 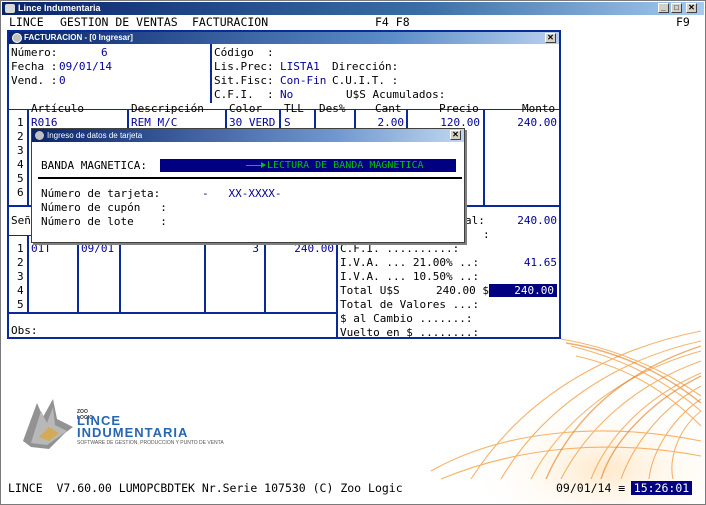 I want to click on banda-magnetica-label: BANDA MAGNETICA:, so click(x=94, y=165).